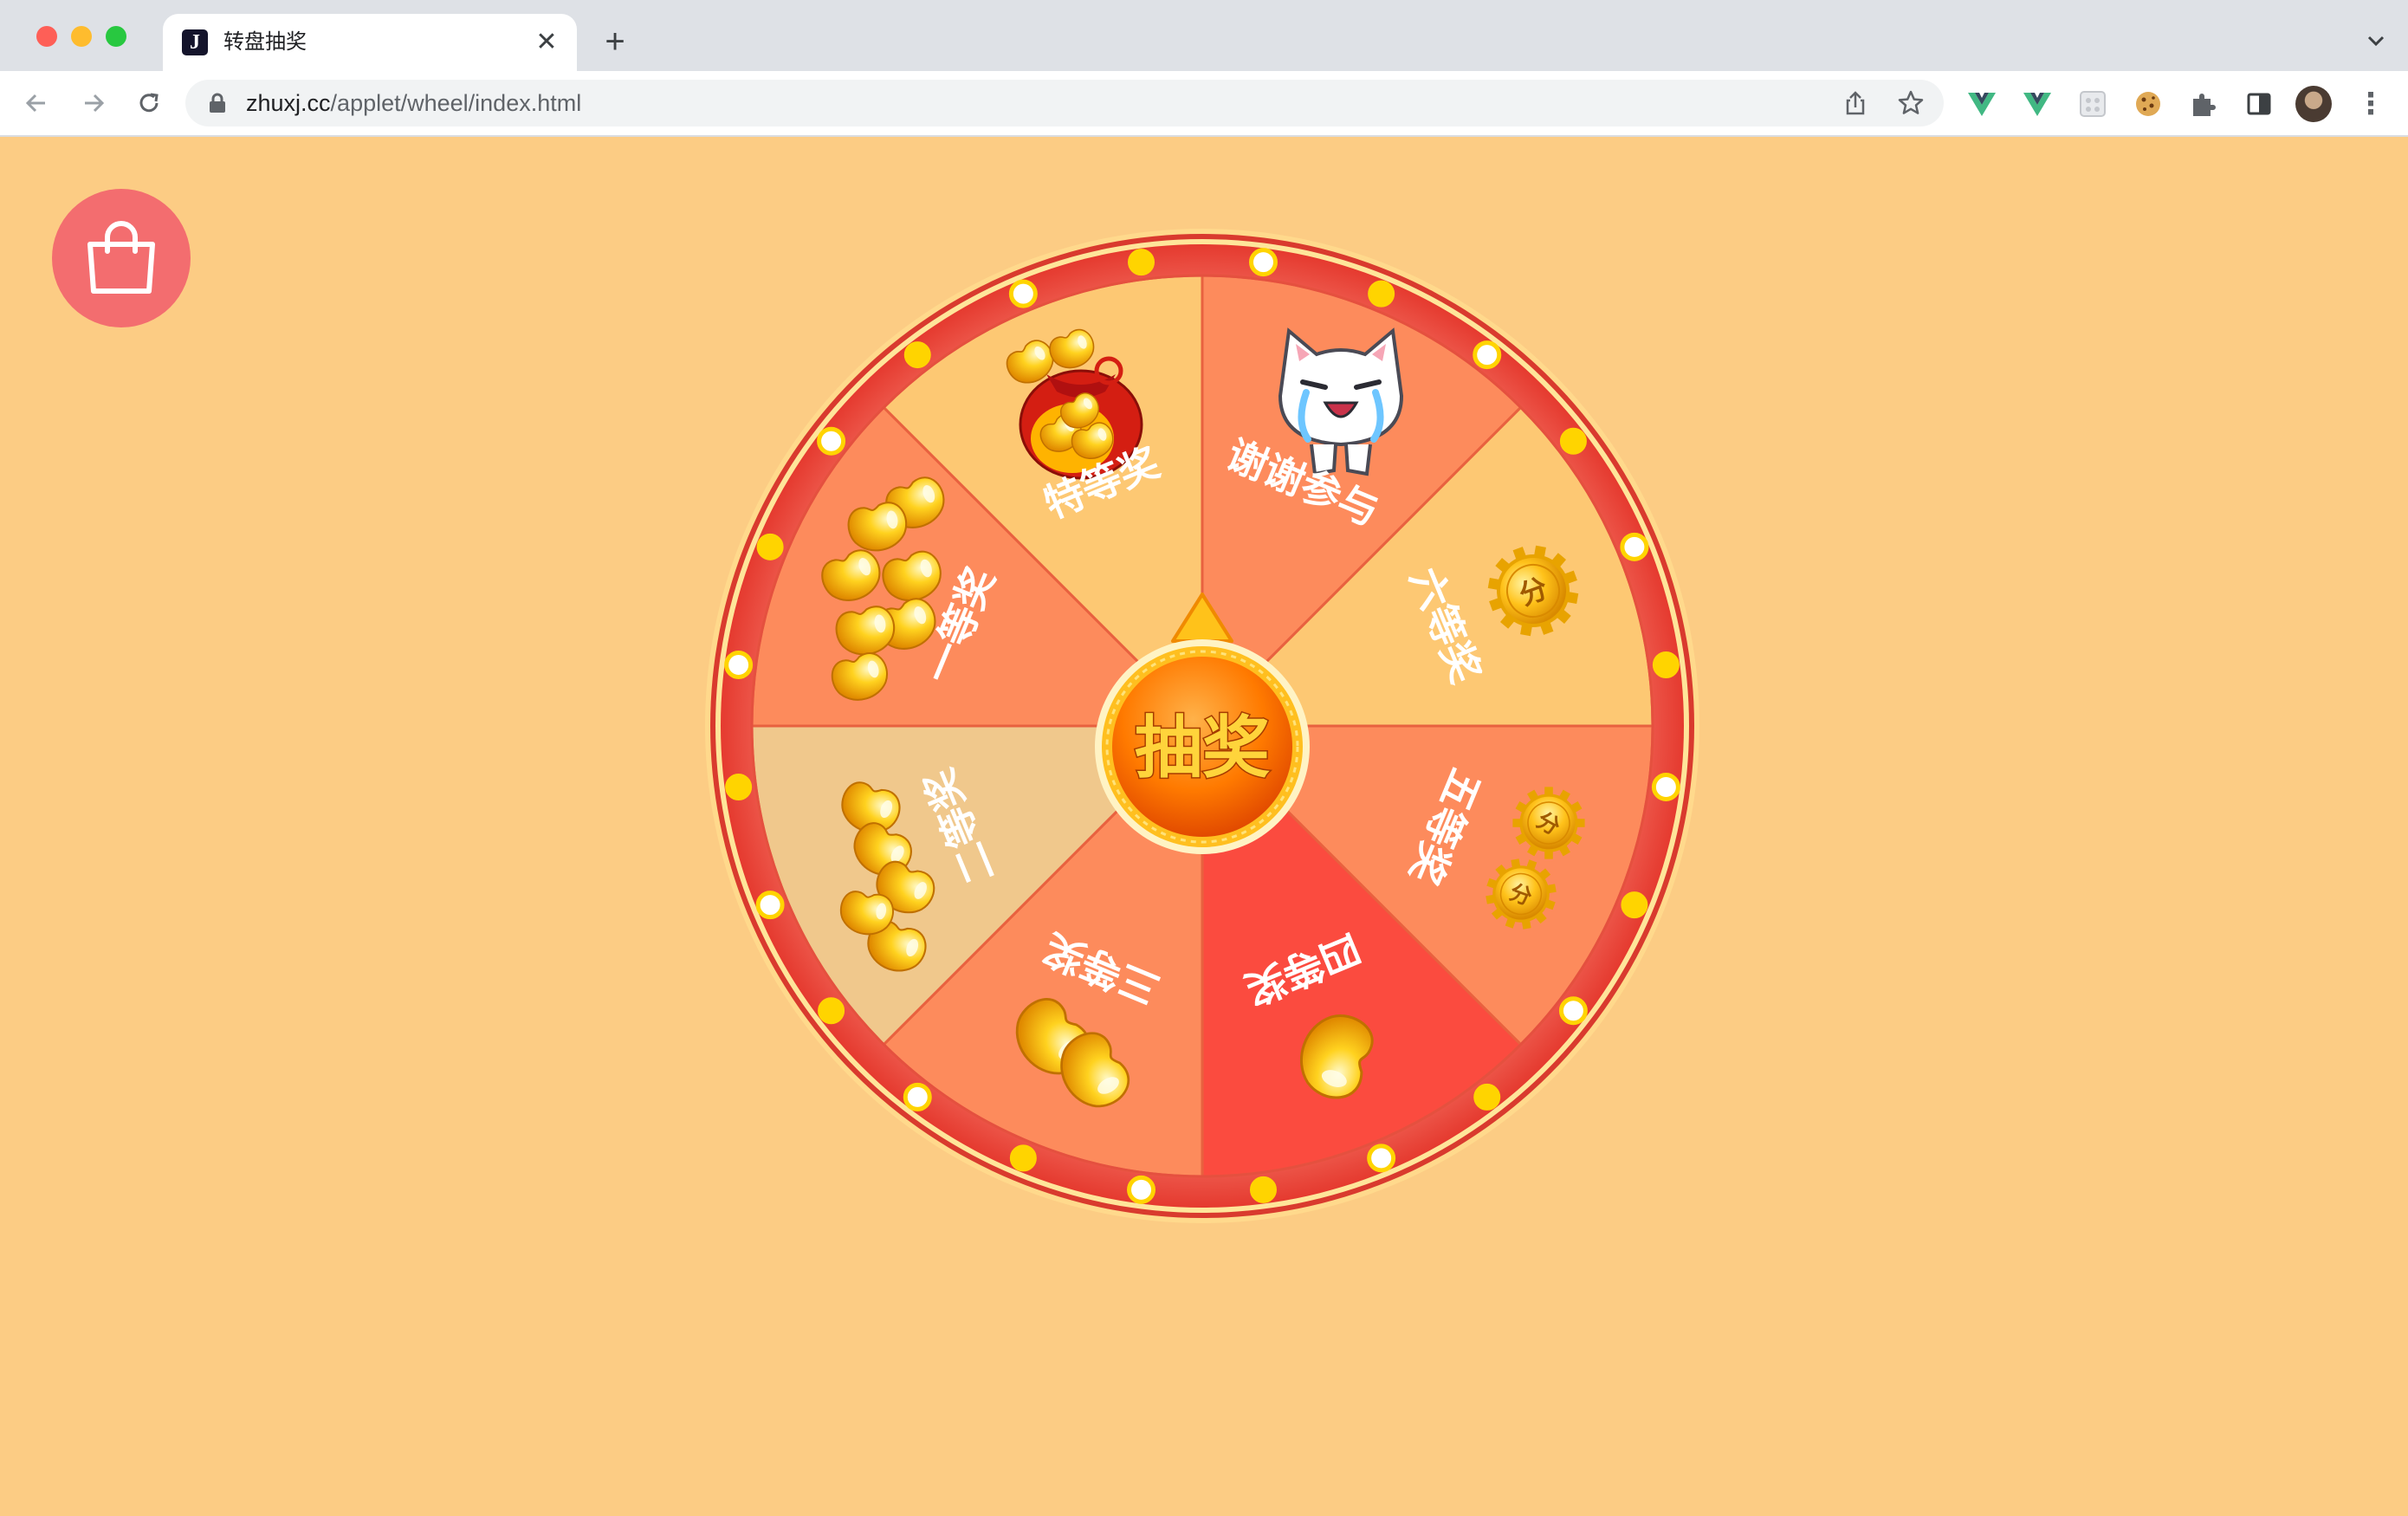 Image resolution: width=2408 pixels, height=1516 pixels. Describe the element at coordinates (456, 103) in the screenshot. I see `url-path: /applet/wheel/index.html` at that location.